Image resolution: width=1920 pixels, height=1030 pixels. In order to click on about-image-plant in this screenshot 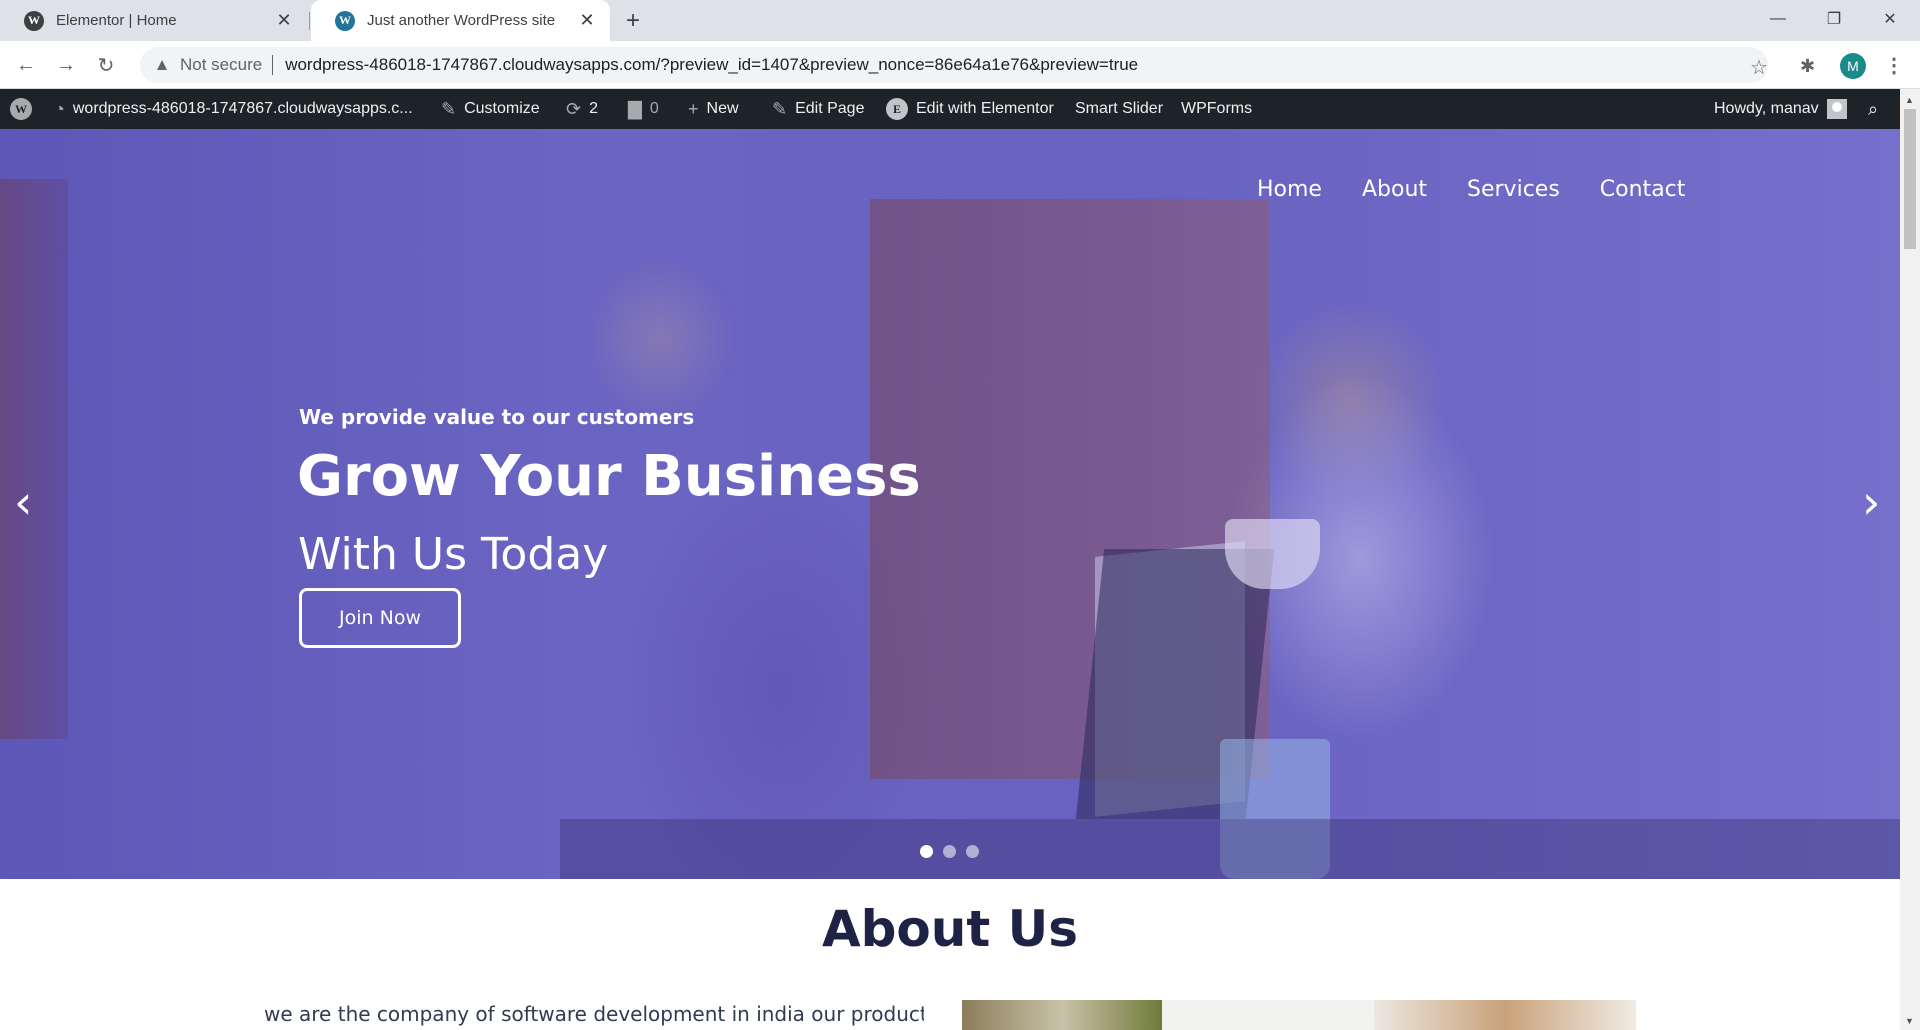, I will do `click(1062, 1015)`.